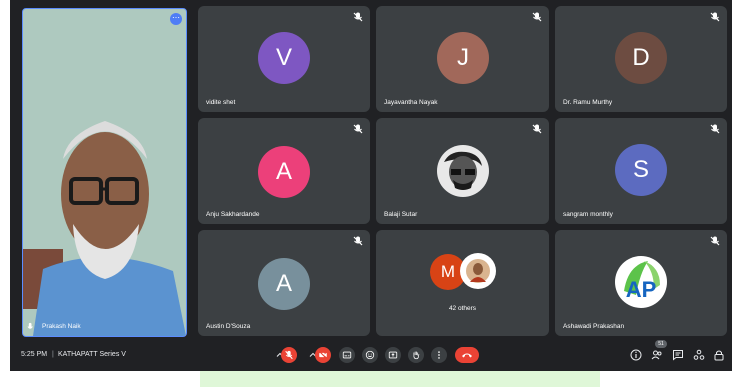 The width and height of the screenshot is (754, 387). I want to click on captions-icon, so click(347, 355).